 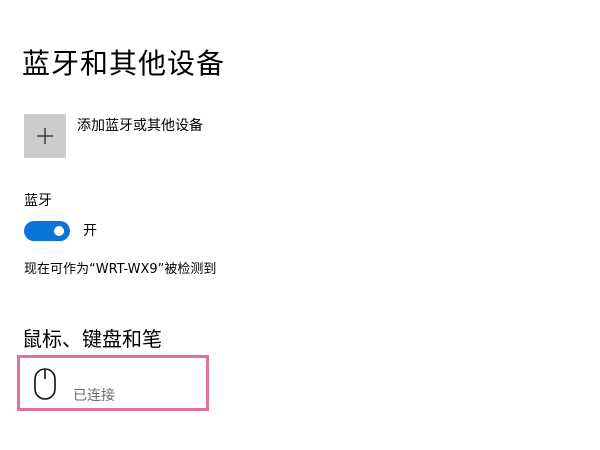 I want to click on bluetooth-toggle-state: 开, so click(x=90, y=231).